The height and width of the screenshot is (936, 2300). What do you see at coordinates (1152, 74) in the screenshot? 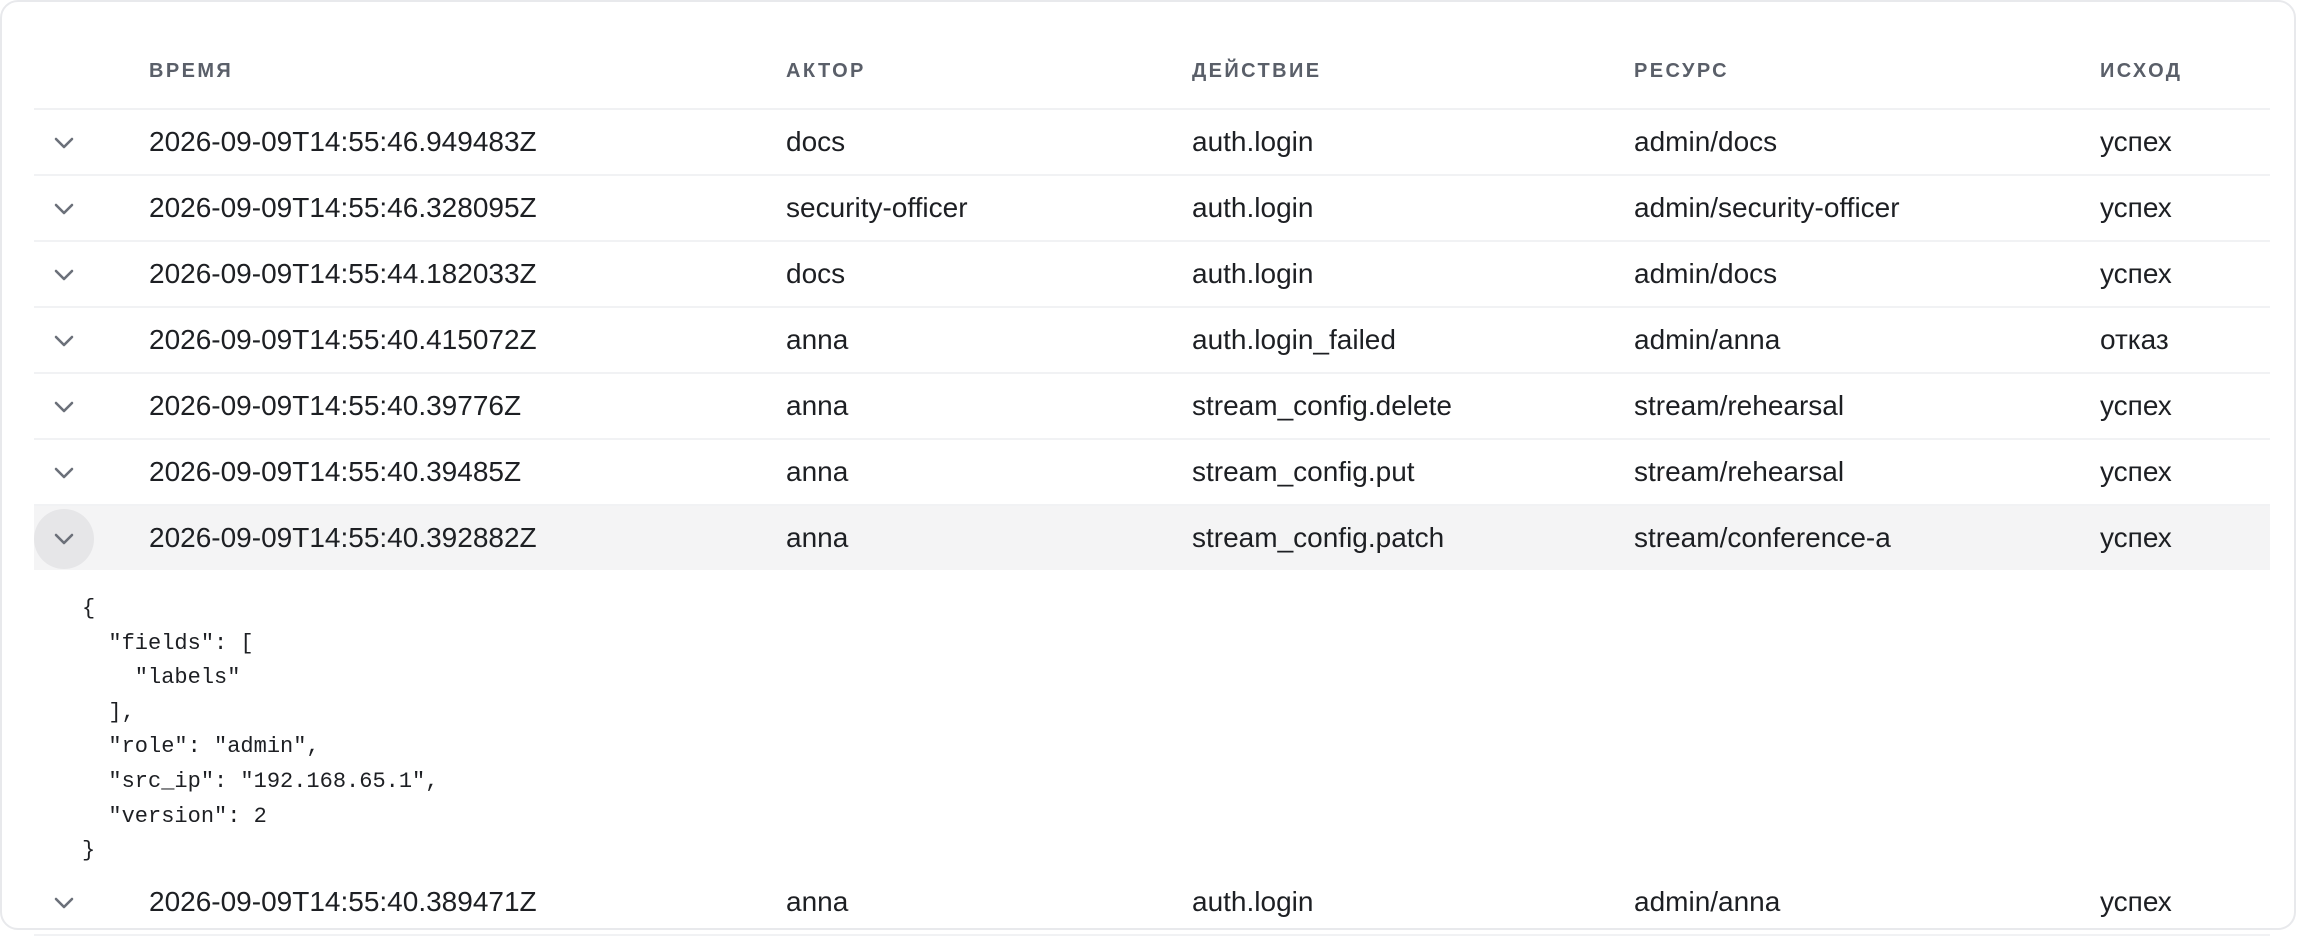
I see `table-header: ВРЕМЯ АКТОР ДЕЙСТВИЕ РЕСУРС ИСХОД` at bounding box center [1152, 74].